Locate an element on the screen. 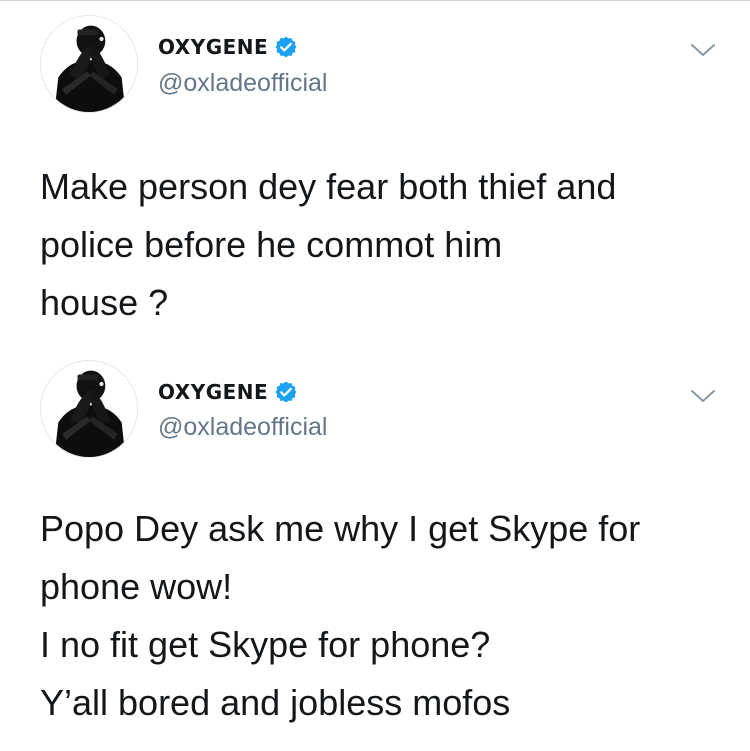  tweet-text-line: I no fit get Skype for phone? is located at coordinates (265, 644).